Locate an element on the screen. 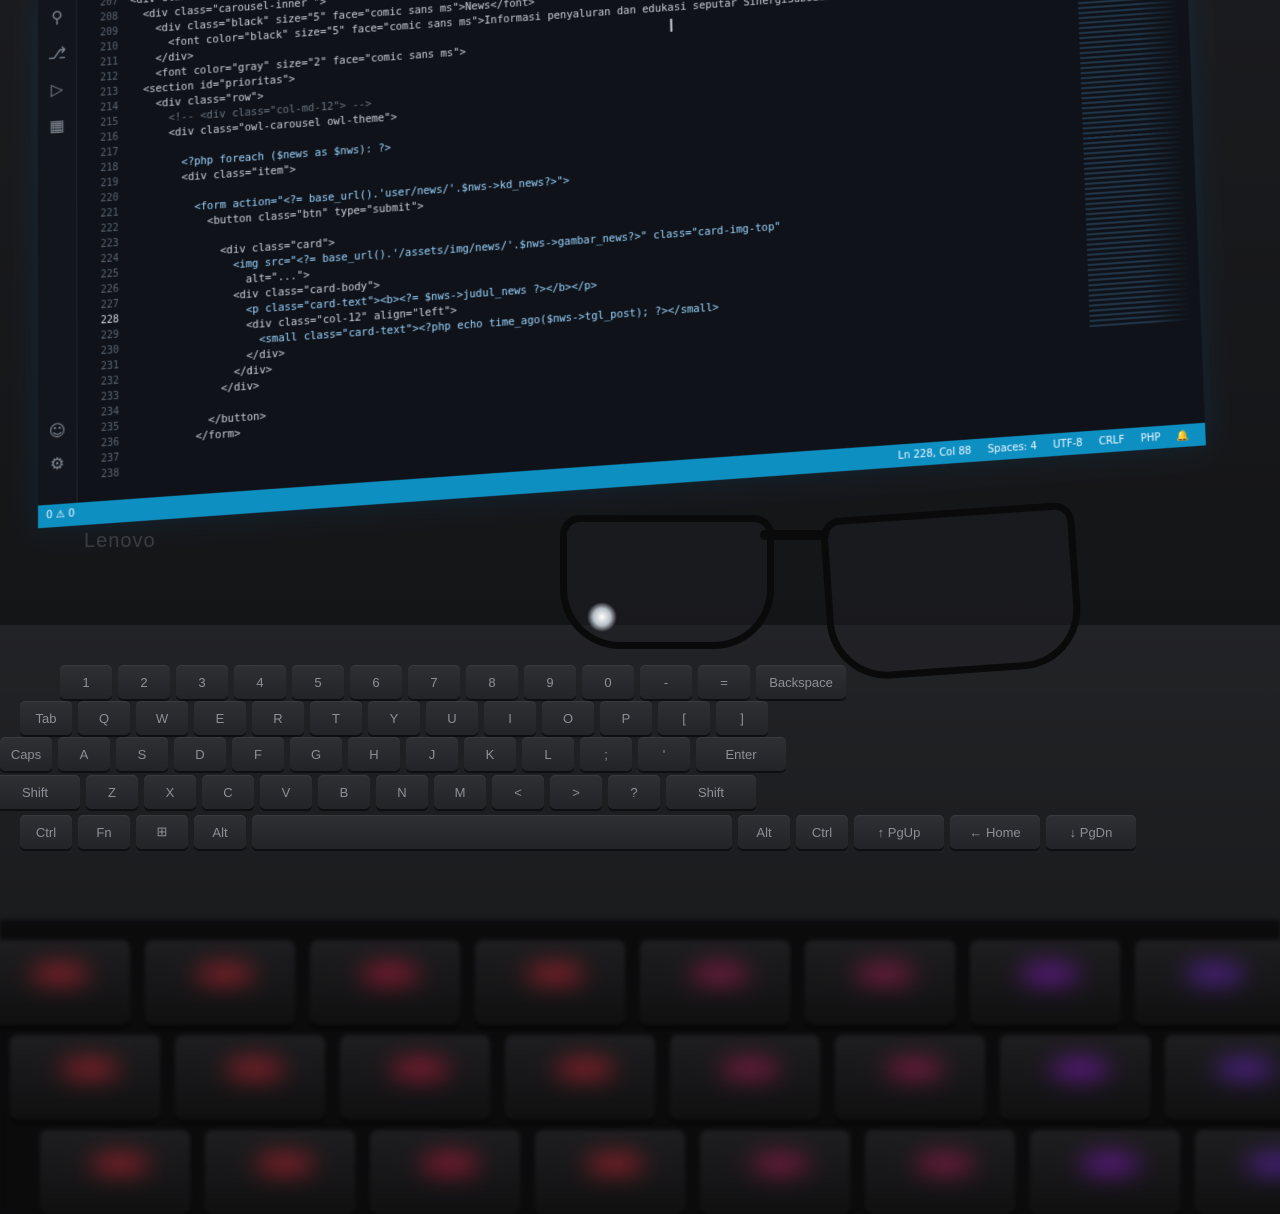 This screenshot has height=1214, width=1280. key: [ is located at coordinates (684, 718).